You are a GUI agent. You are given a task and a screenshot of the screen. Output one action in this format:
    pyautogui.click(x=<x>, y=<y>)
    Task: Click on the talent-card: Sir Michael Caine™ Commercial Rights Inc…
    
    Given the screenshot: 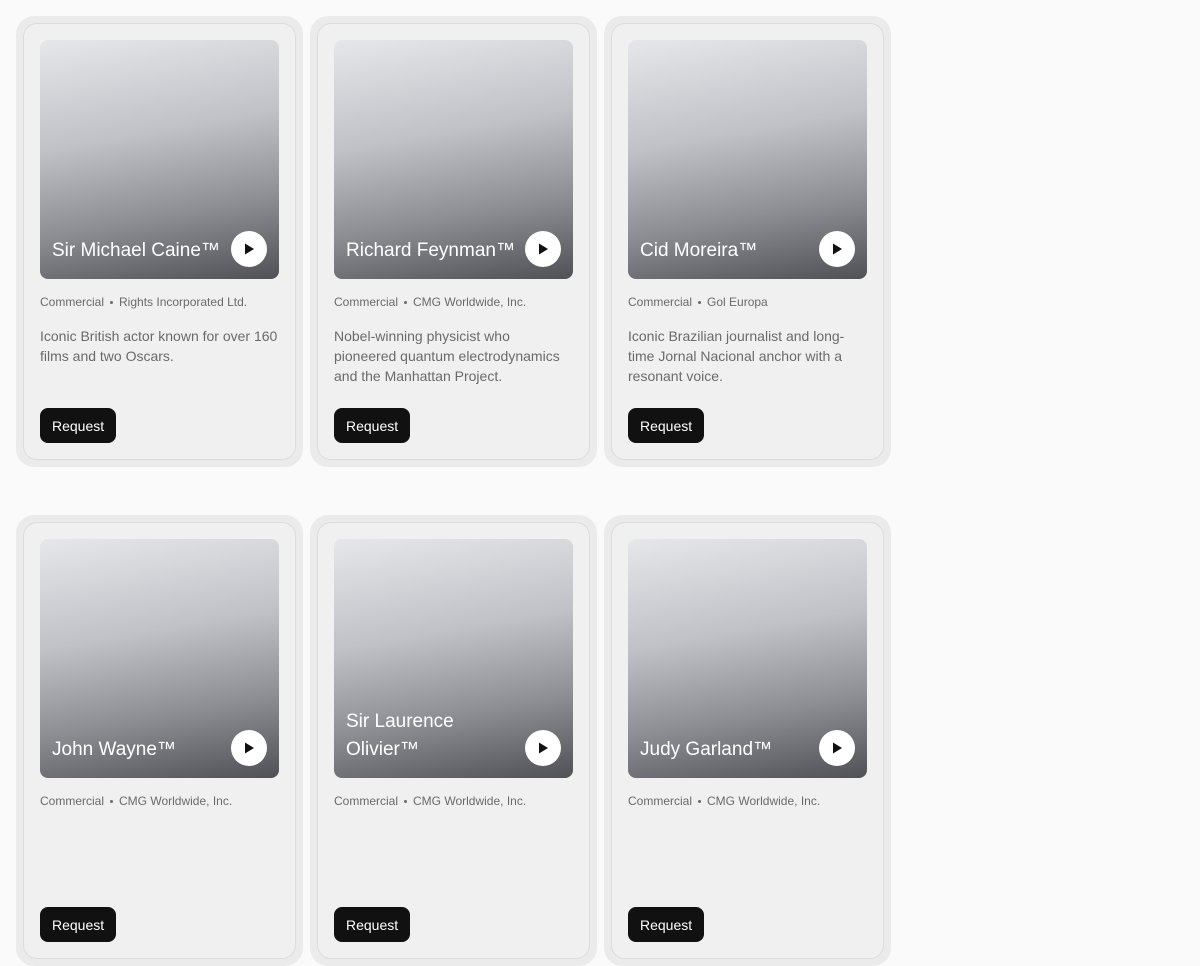 What is the action you would take?
    pyautogui.click(x=159, y=241)
    